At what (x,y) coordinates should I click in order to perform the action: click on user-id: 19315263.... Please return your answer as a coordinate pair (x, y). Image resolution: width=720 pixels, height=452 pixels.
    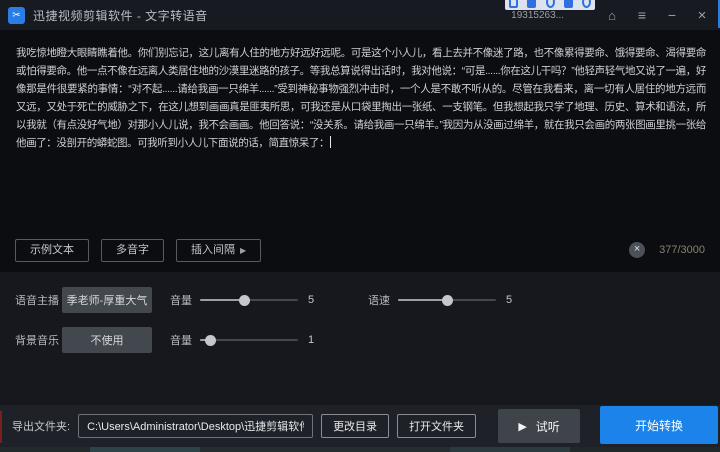
    Looking at the image, I should click on (537, 15).